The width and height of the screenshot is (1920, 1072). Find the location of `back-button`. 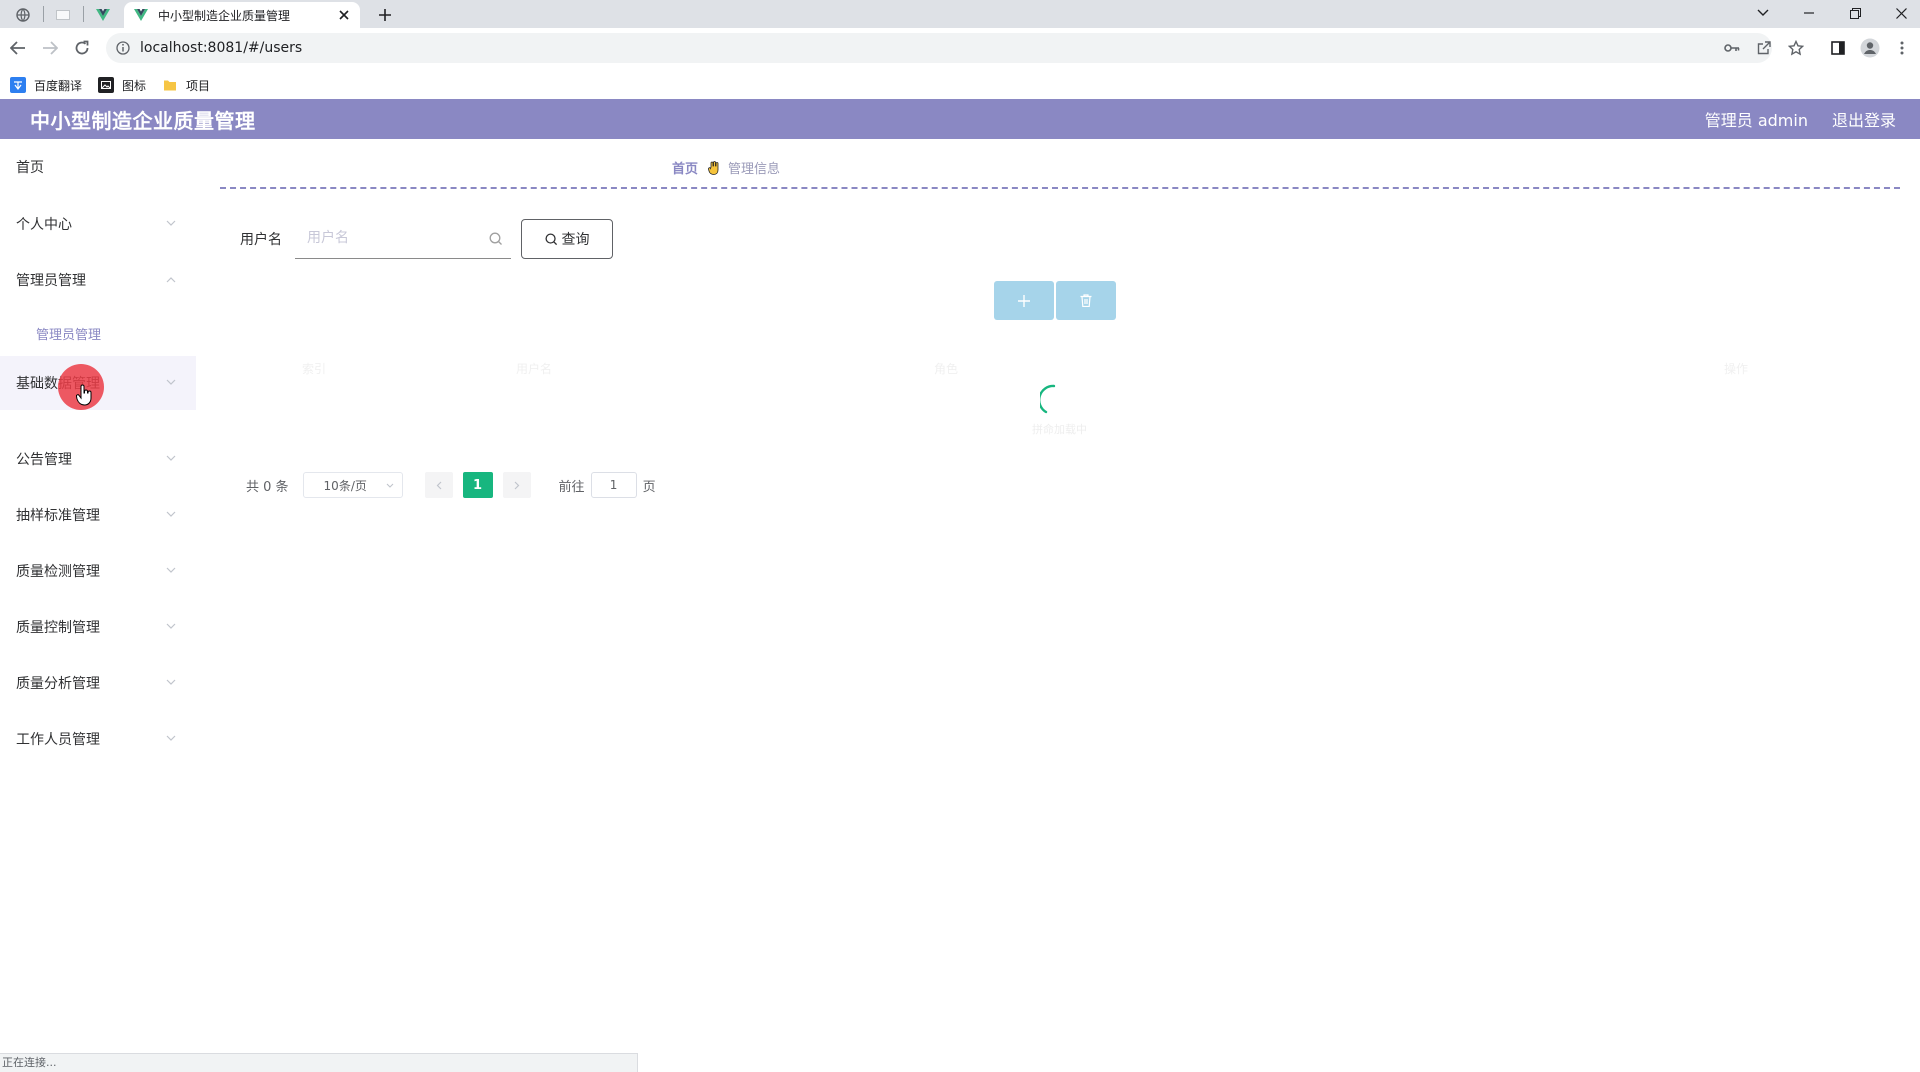

back-button is located at coordinates (18, 48).